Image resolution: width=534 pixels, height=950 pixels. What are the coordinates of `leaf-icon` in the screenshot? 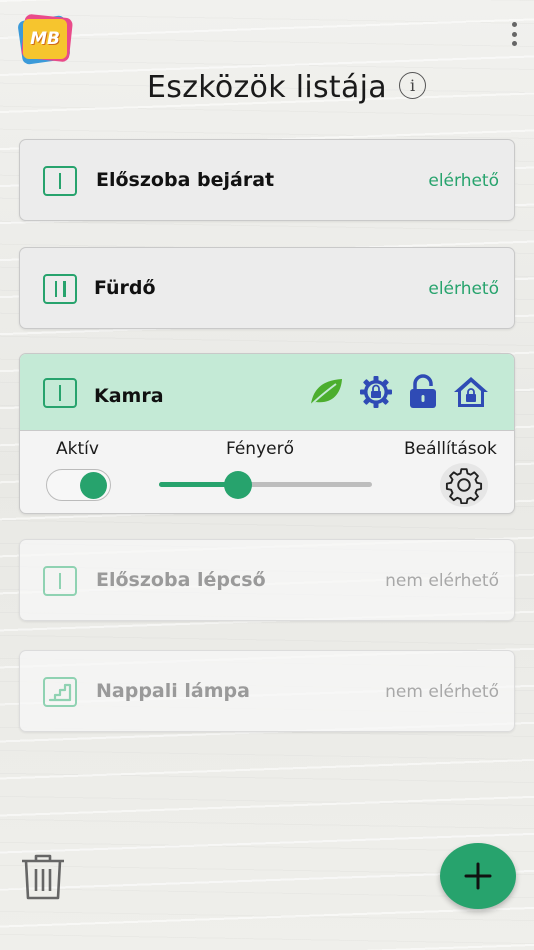 It's located at (326, 392).